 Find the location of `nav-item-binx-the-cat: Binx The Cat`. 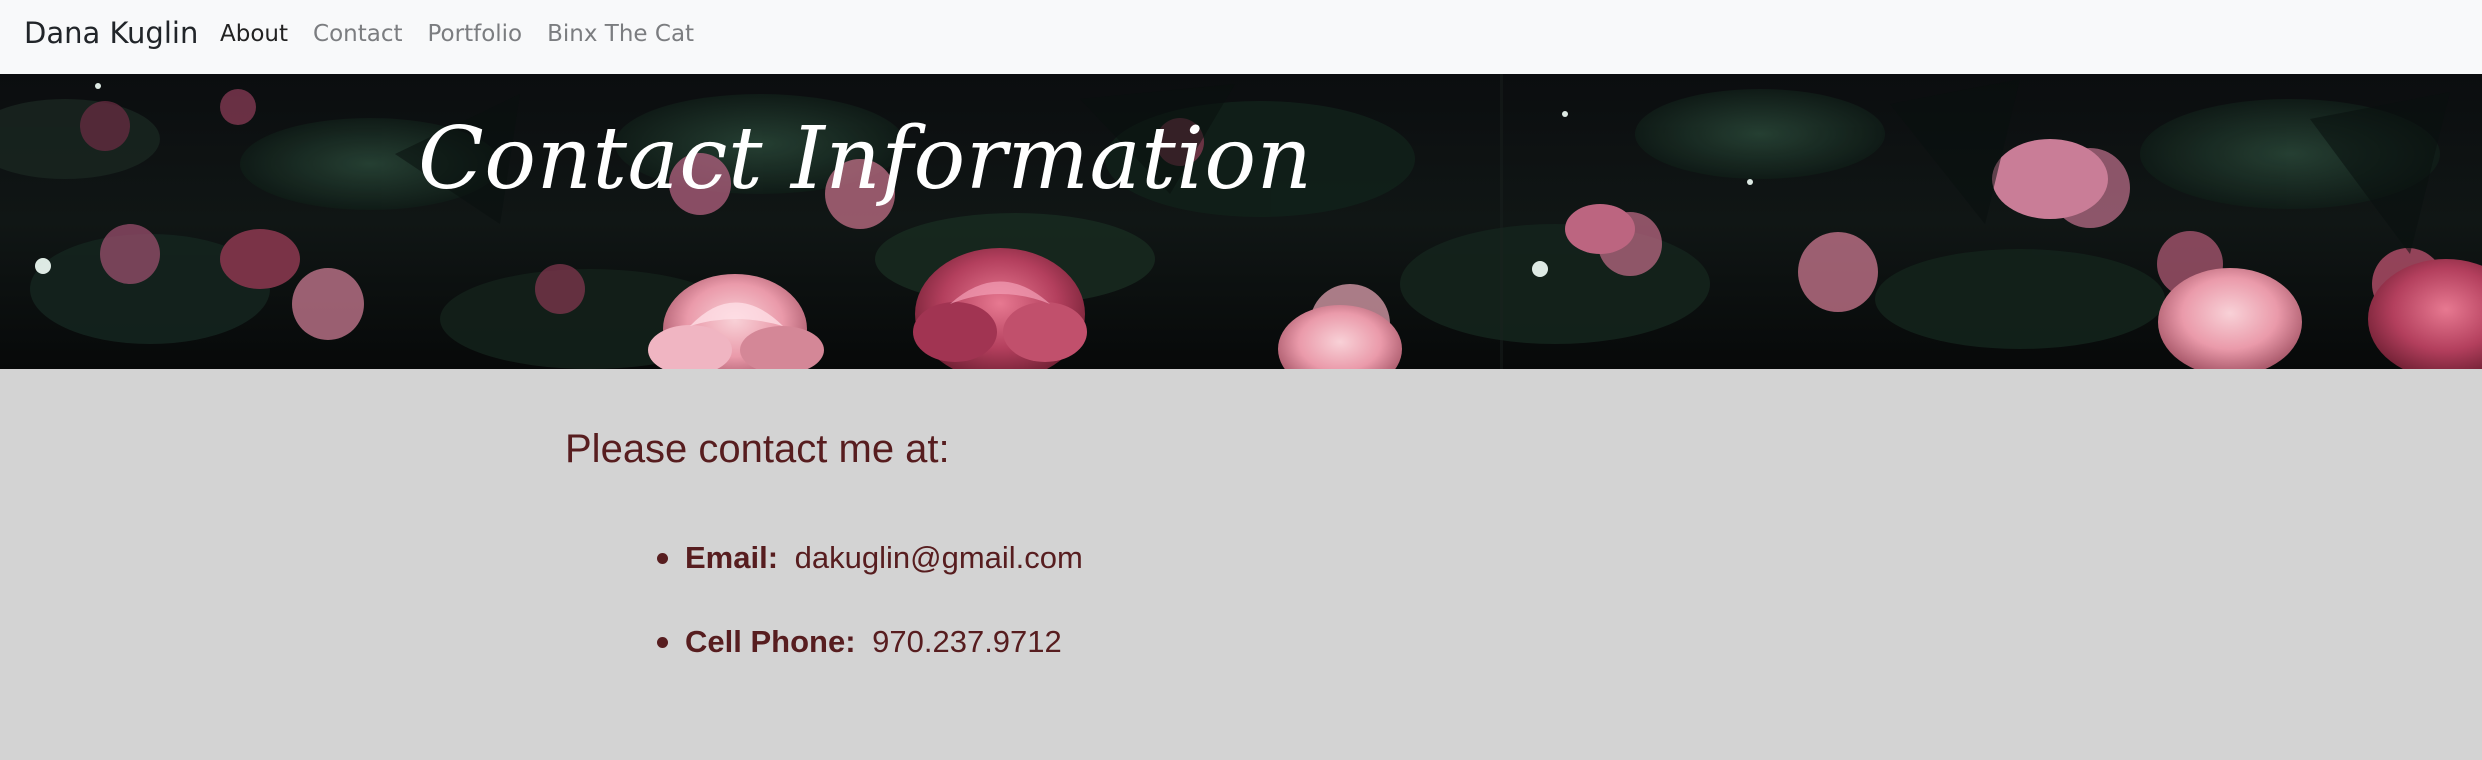

nav-item-binx-the-cat: Binx The Cat is located at coordinates (620, 34).